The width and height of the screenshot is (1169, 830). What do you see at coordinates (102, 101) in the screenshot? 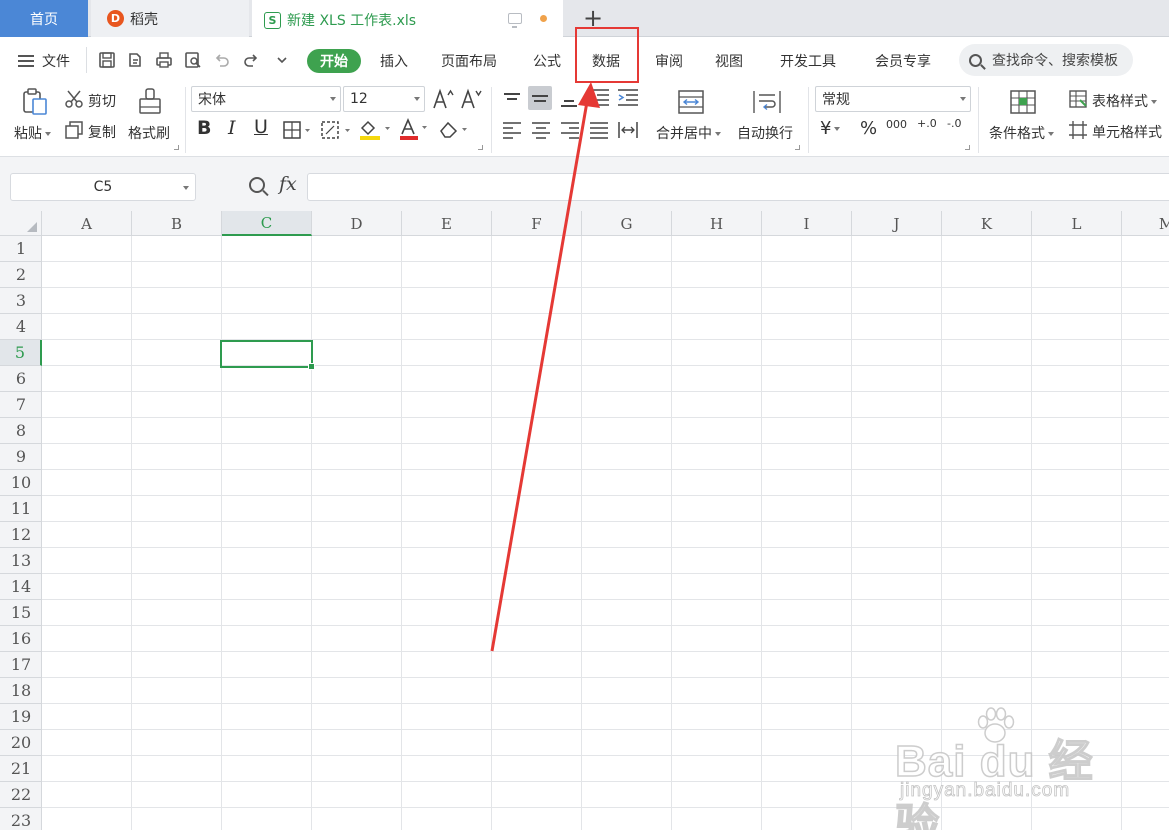
I see `cut-label: 剪切` at bounding box center [102, 101].